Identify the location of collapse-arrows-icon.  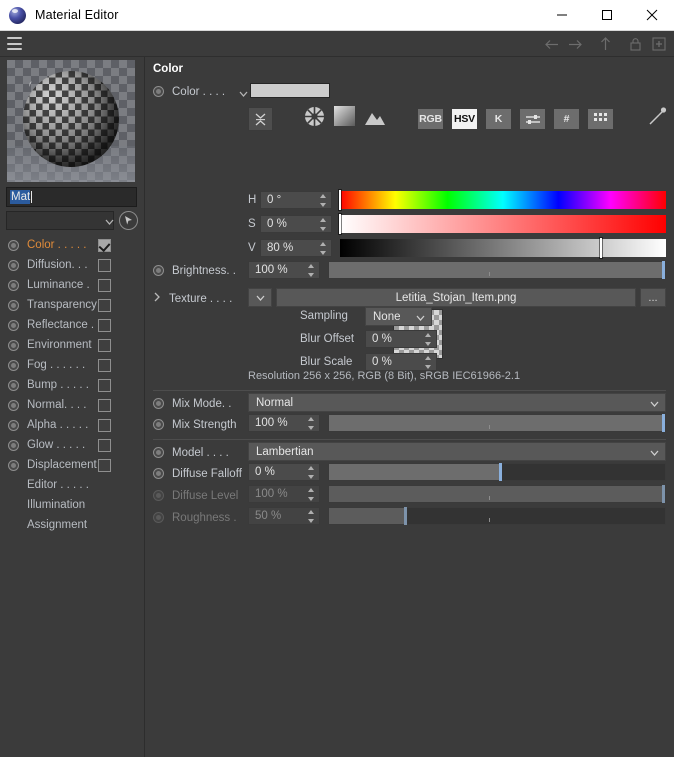
(260, 118).